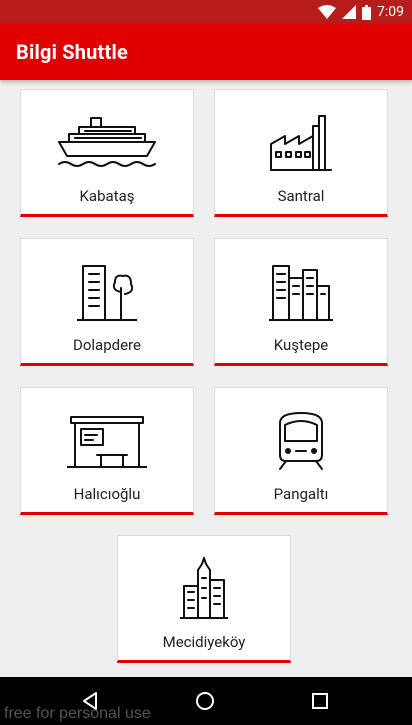 The width and height of the screenshot is (412, 725). I want to click on recents-icon, so click(320, 701).